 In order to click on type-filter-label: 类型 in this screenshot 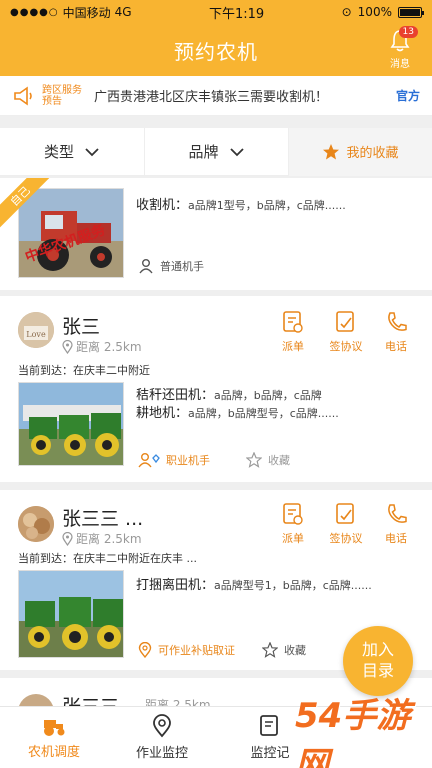, I will do `click(58, 152)`.